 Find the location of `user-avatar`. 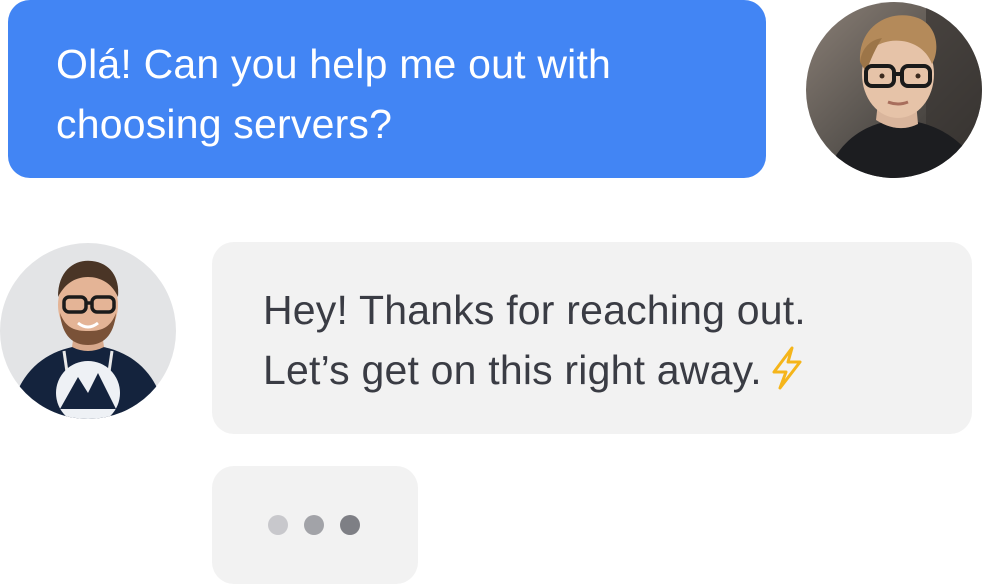

user-avatar is located at coordinates (894, 90).